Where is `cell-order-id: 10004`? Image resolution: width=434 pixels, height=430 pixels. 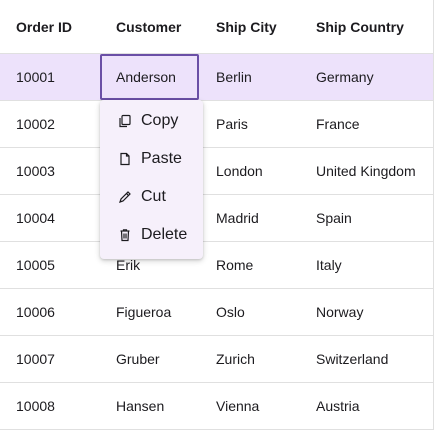
cell-order-id: 10004 is located at coordinates (35, 218).